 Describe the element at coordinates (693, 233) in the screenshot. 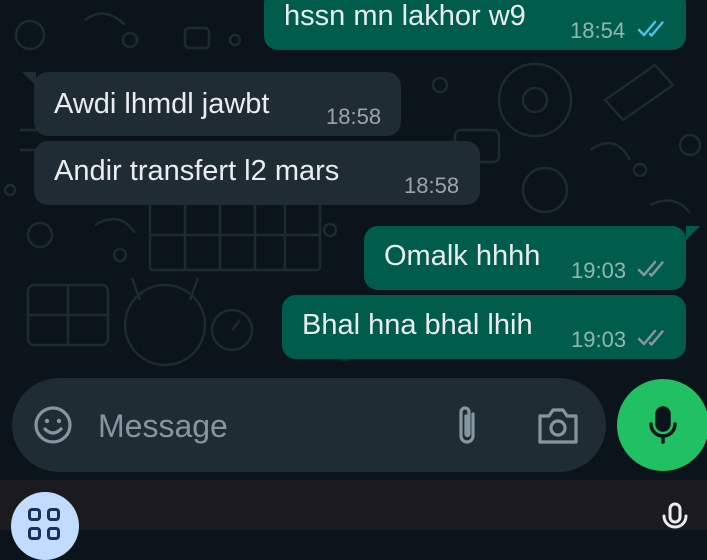

I see `bubble-tail` at that location.